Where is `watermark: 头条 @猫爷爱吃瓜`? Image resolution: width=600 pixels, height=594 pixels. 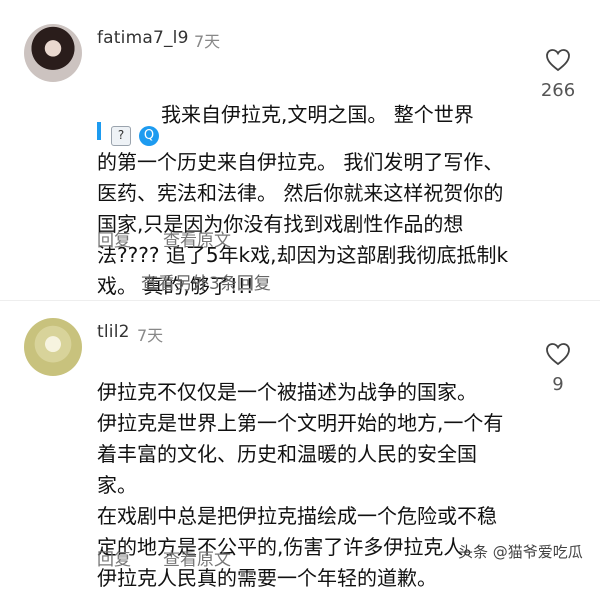
watermark: 头条 @猫爷爱吃瓜 is located at coordinates (520, 552).